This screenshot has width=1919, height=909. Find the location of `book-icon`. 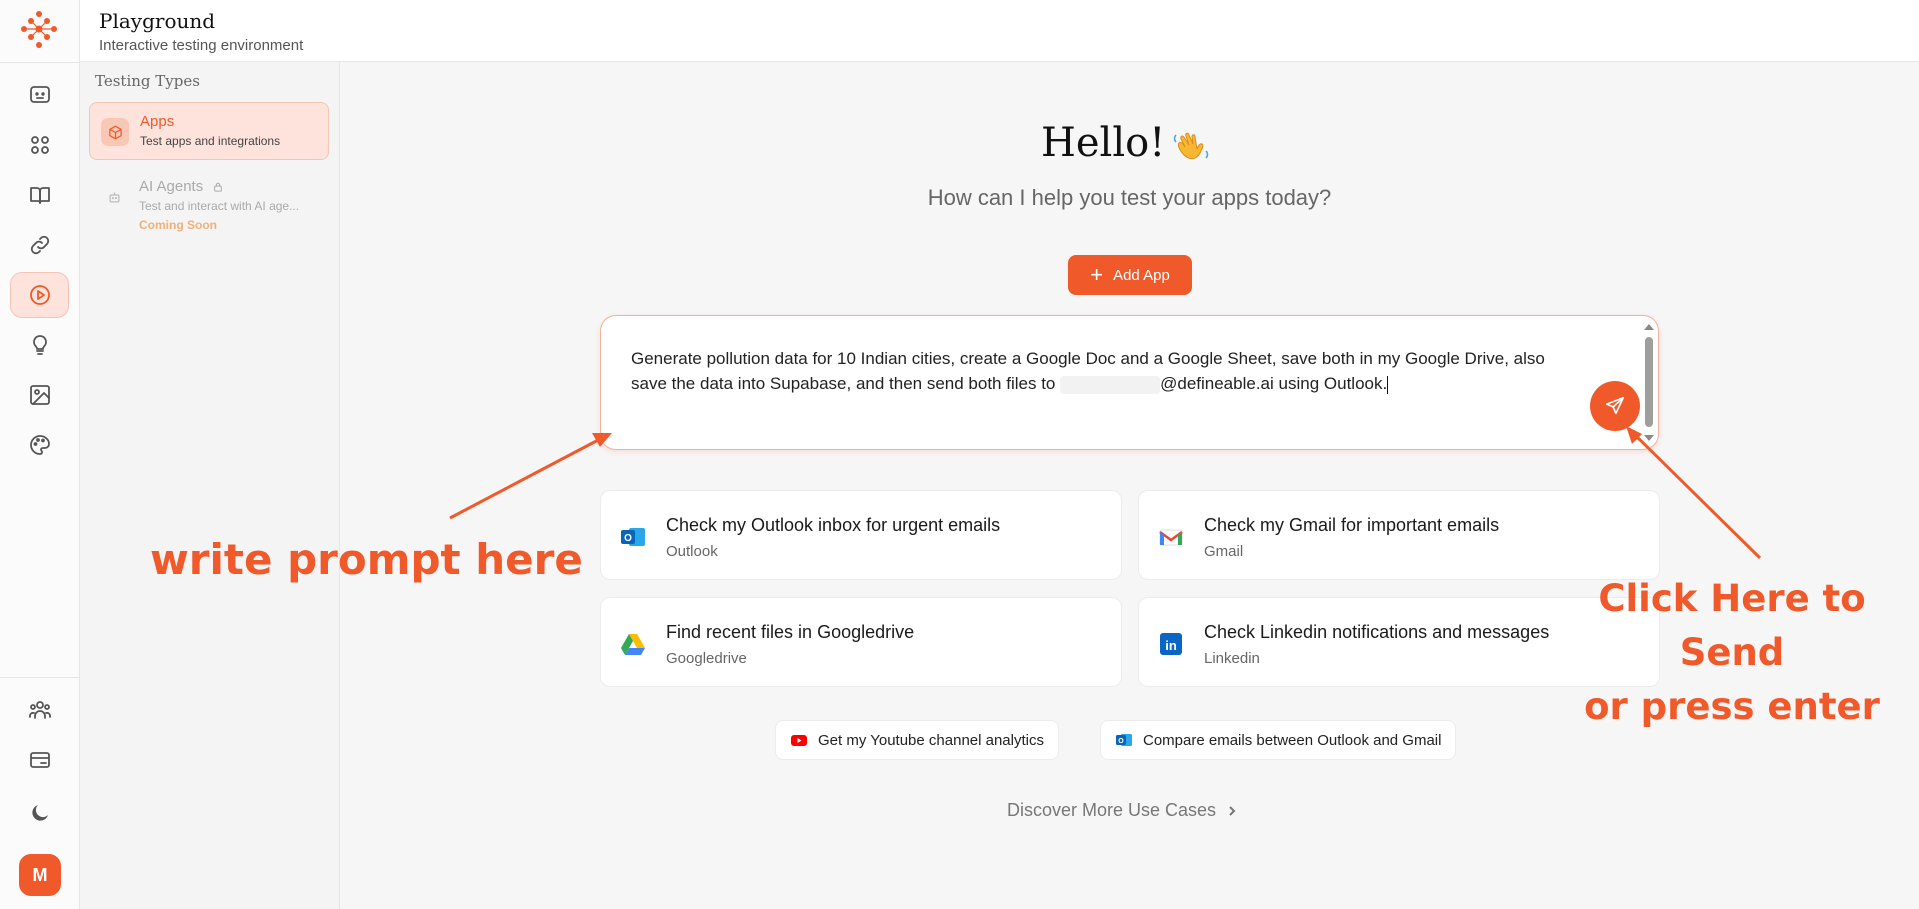

book-icon is located at coordinates (39, 195).